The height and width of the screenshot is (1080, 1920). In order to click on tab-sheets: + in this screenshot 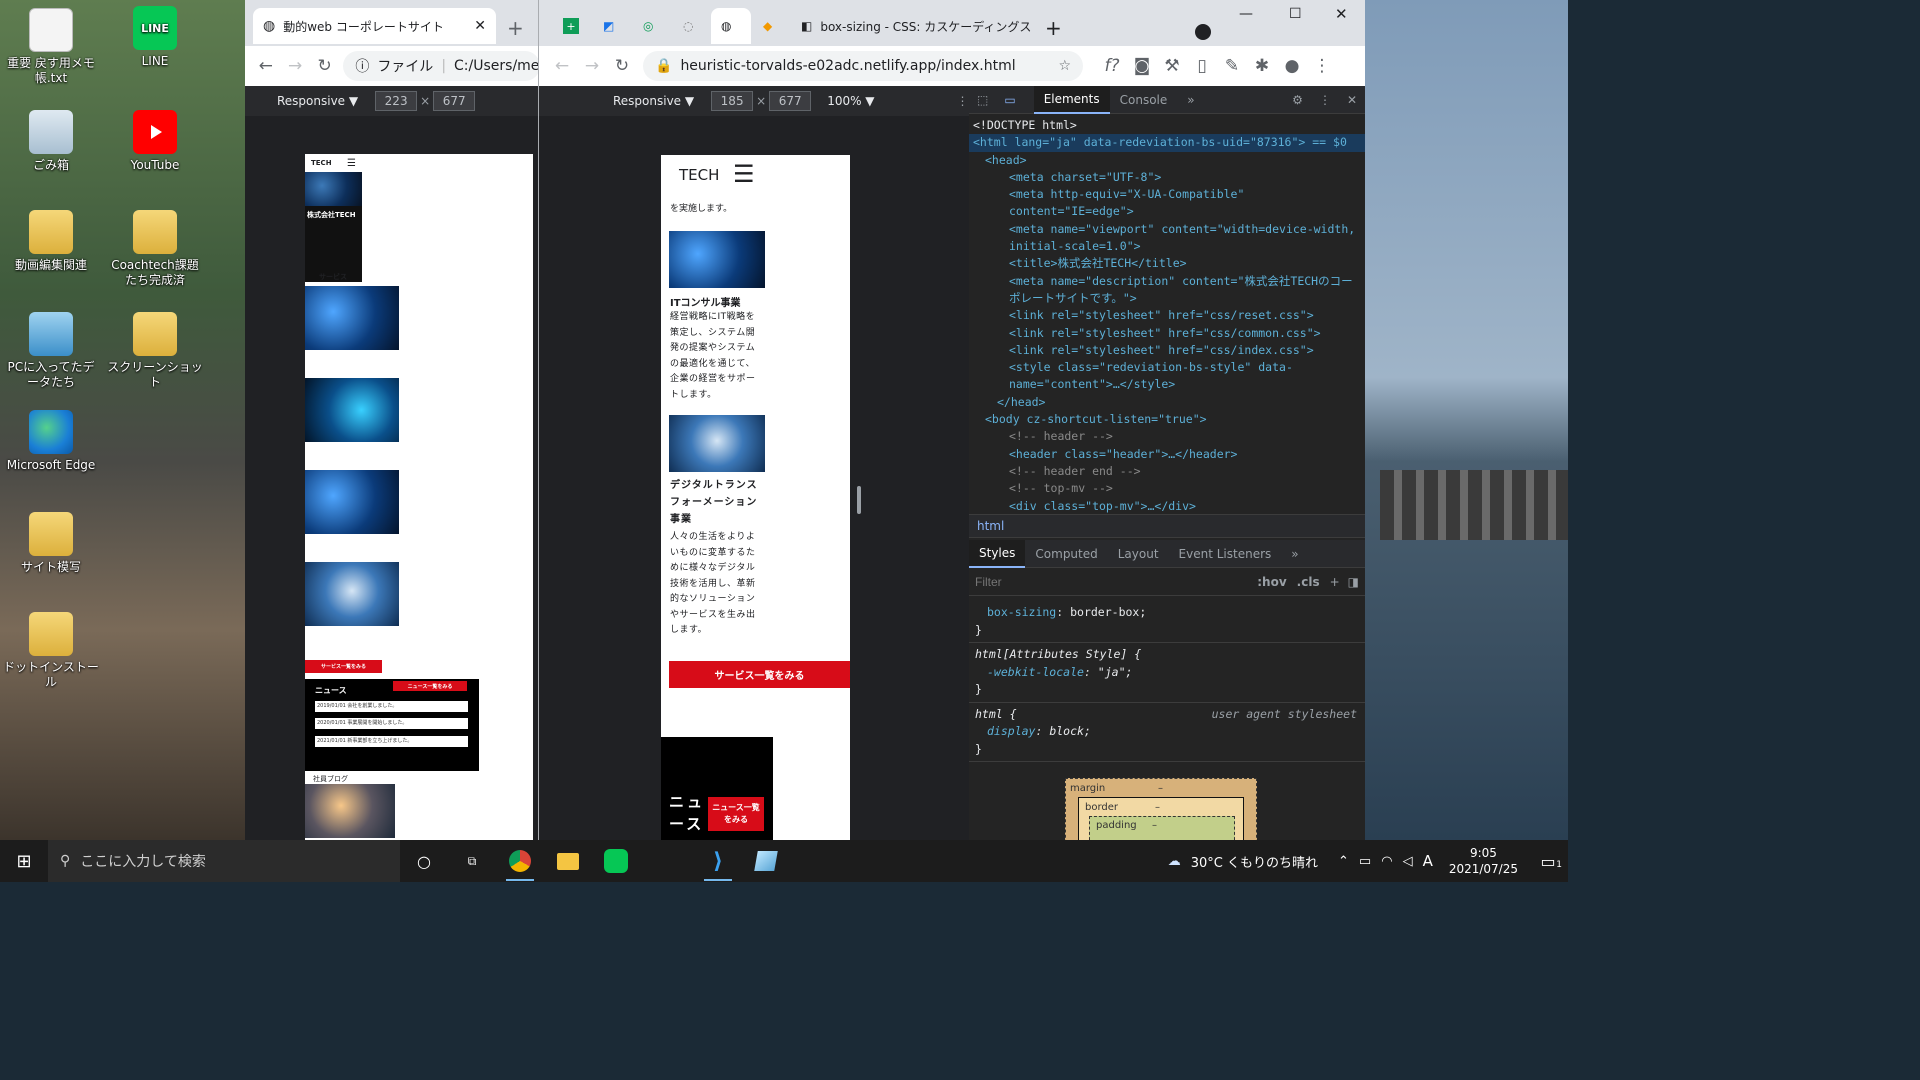, I will do `click(571, 26)`.